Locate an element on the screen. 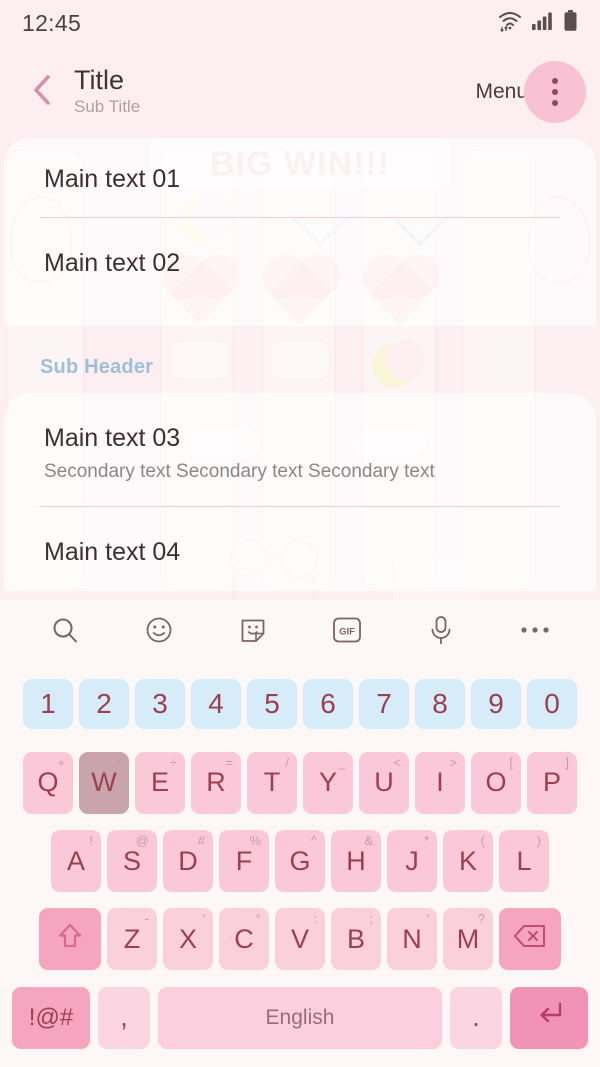  page-title: Title is located at coordinates (99, 79).